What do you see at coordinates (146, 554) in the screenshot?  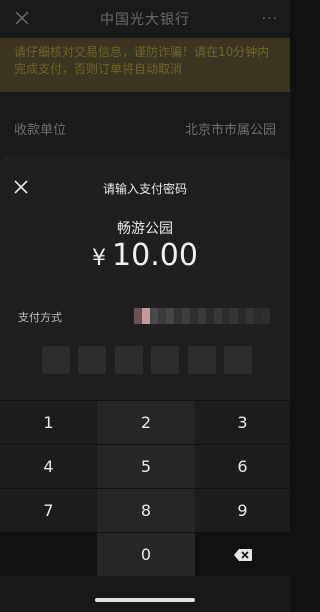 I see `key-0: 0` at bounding box center [146, 554].